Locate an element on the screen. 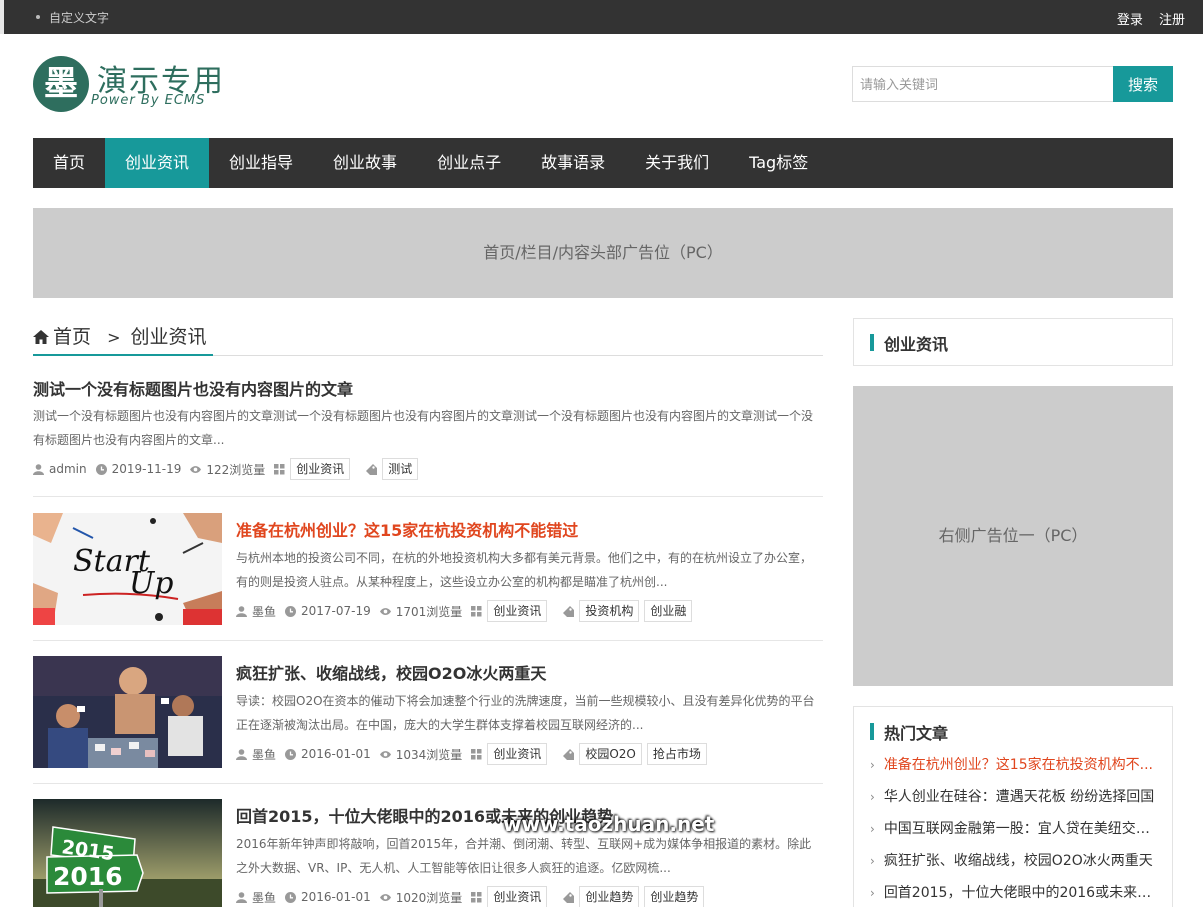 The image size is (1203, 907). hot-article-item: › 华人创业在硅谷：遭遇天花板 纷纷选择回国 is located at coordinates (1015, 801).